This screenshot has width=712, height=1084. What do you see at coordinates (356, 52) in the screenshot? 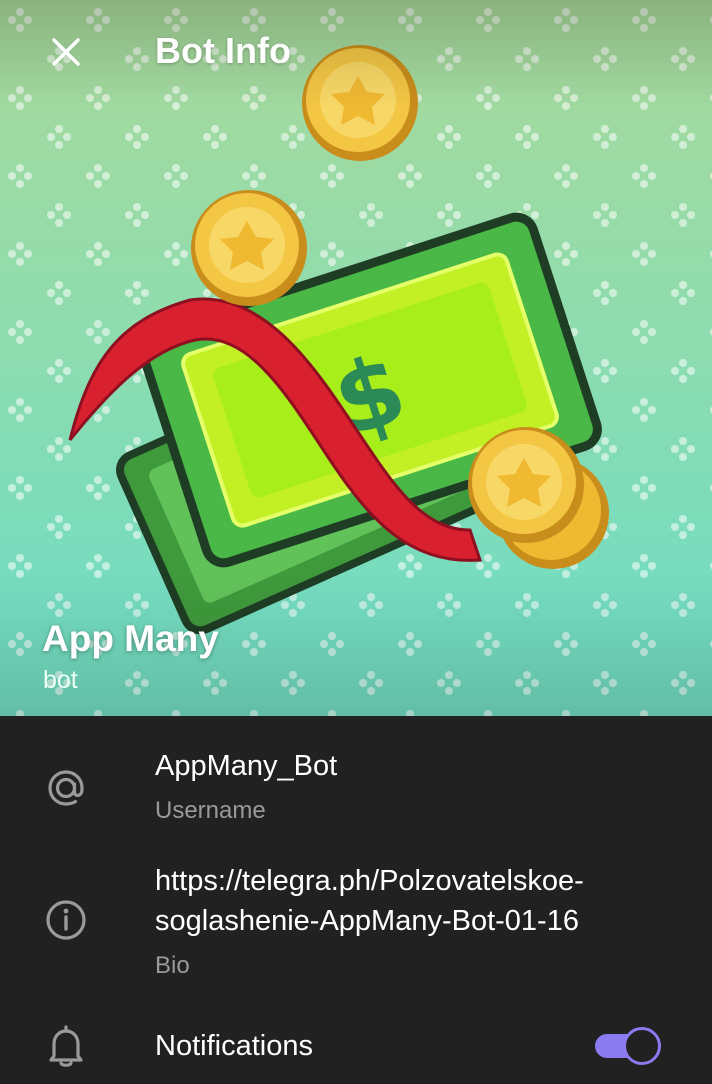
I see `top-bar: Bot Info` at bounding box center [356, 52].